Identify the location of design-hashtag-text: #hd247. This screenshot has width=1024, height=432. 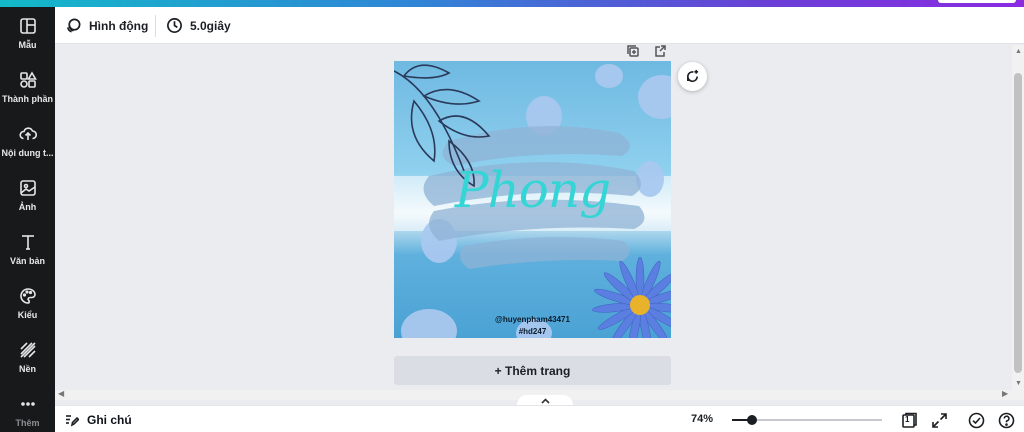
(532, 331).